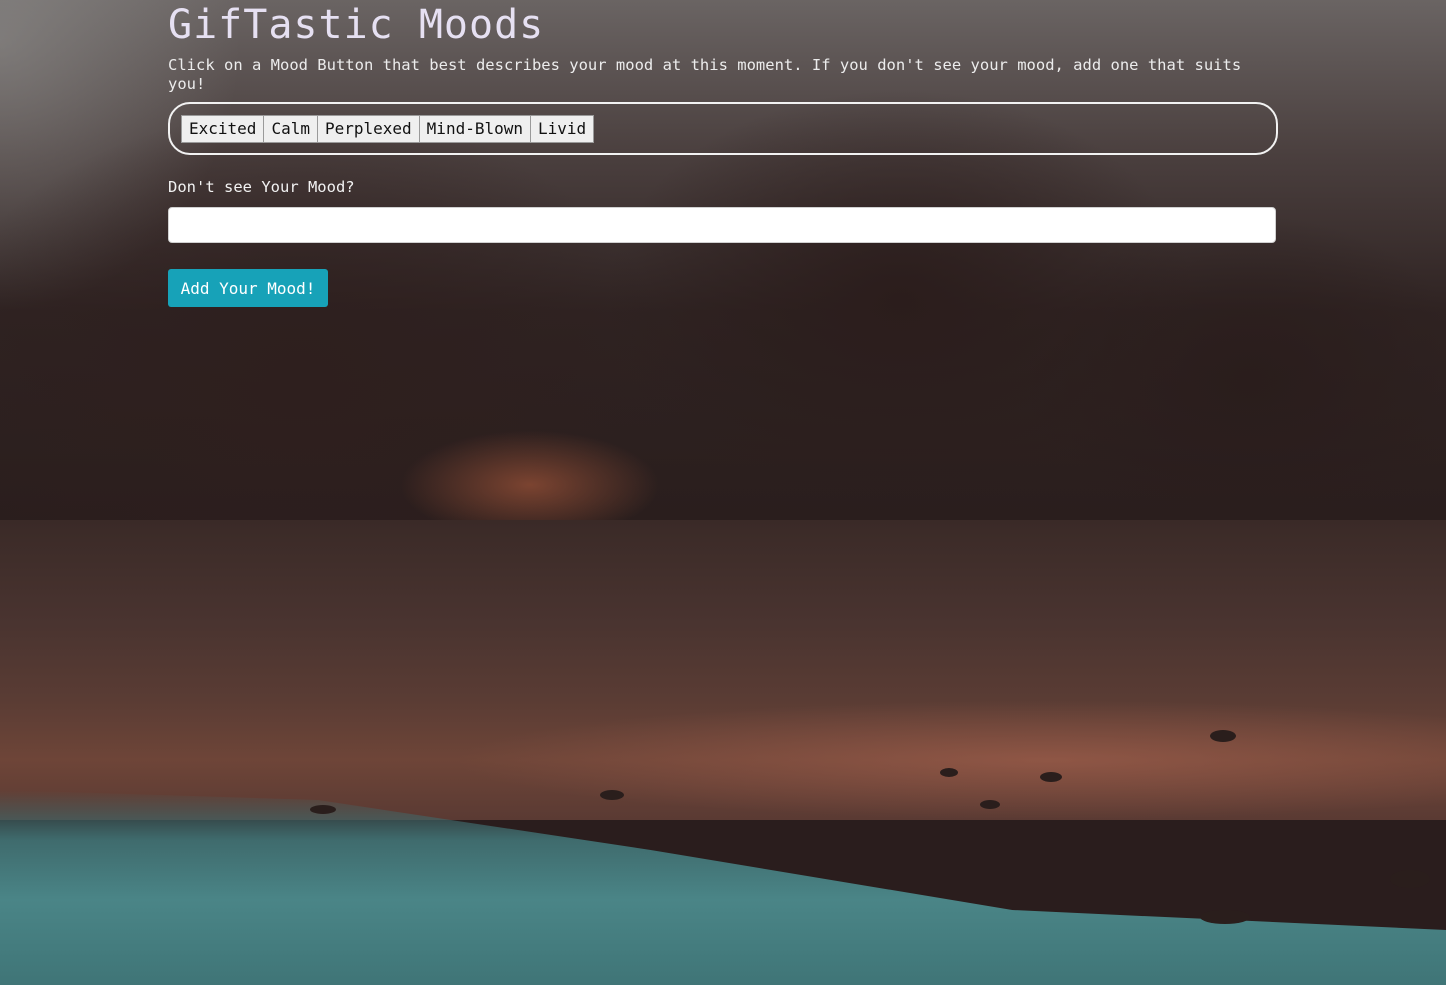  What do you see at coordinates (474, 129) in the screenshot?
I see `mood-button-mind-blown: Mind-Blown` at bounding box center [474, 129].